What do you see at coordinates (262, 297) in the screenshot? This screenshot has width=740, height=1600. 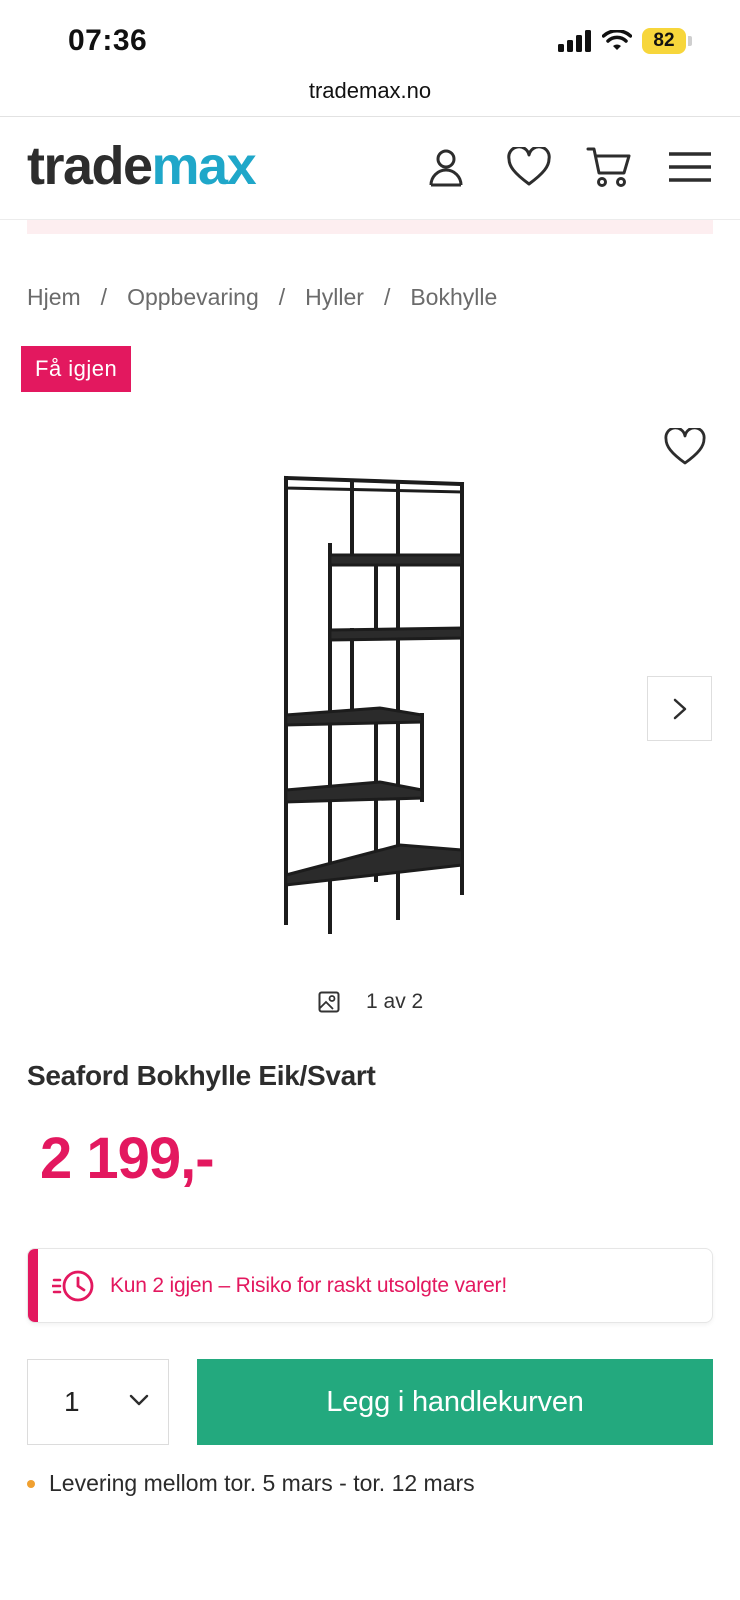 I see `breadcrumb: Hjem / Oppbevaring / Hyller / Bokhylle` at bounding box center [262, 297].